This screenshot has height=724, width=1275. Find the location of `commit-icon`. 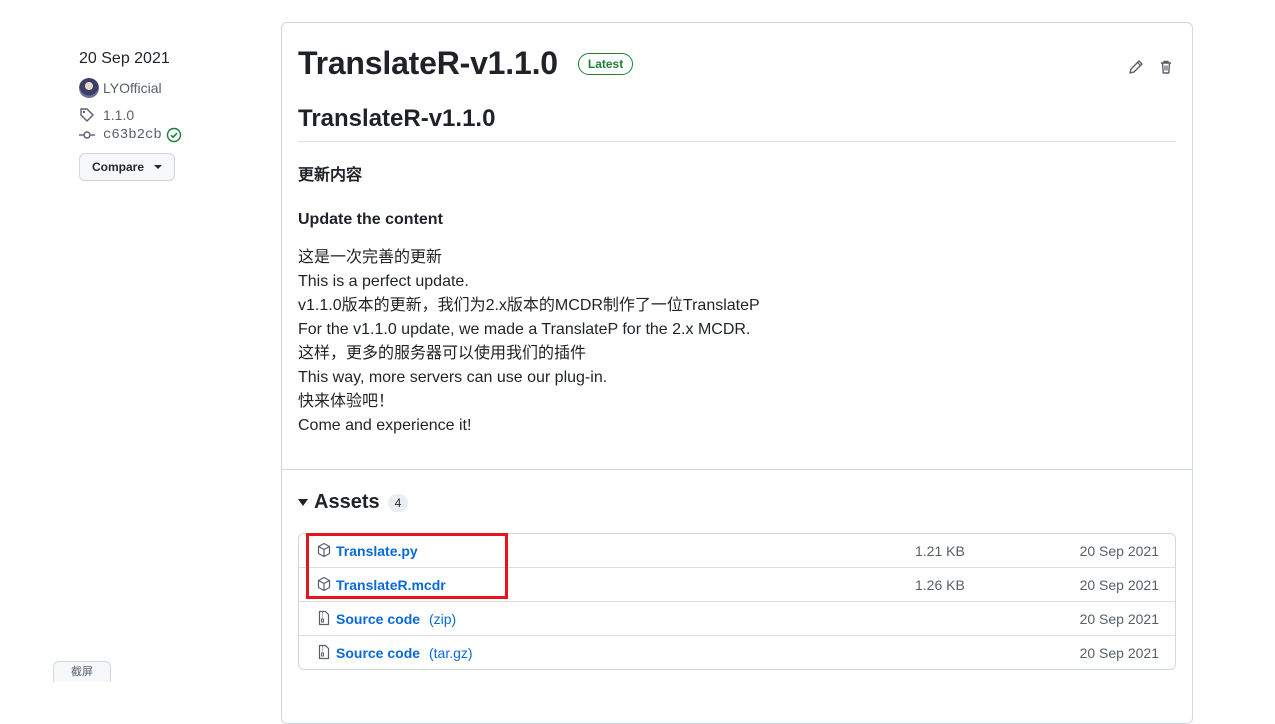

commit-icon is located at coordinates (87, 135).